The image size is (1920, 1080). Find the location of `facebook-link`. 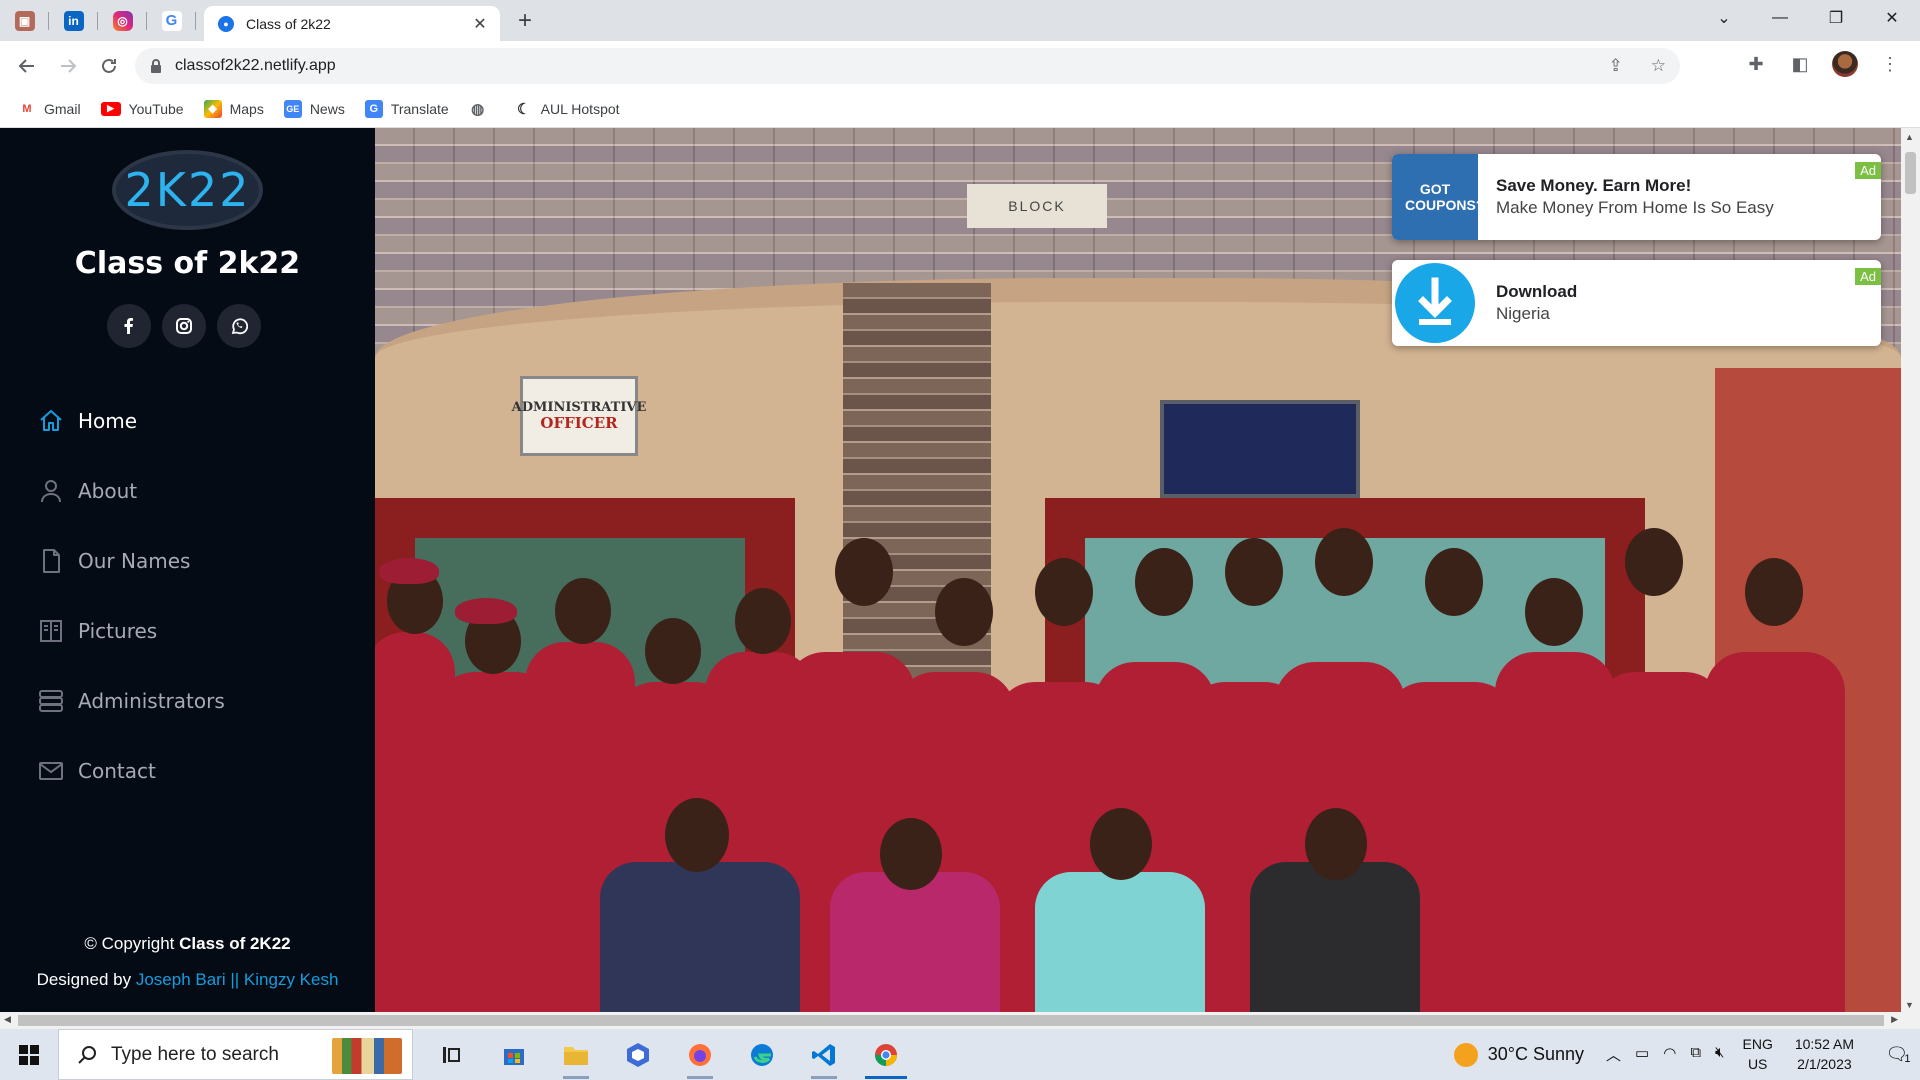

facebook-link is located at coordinates (129, 326).